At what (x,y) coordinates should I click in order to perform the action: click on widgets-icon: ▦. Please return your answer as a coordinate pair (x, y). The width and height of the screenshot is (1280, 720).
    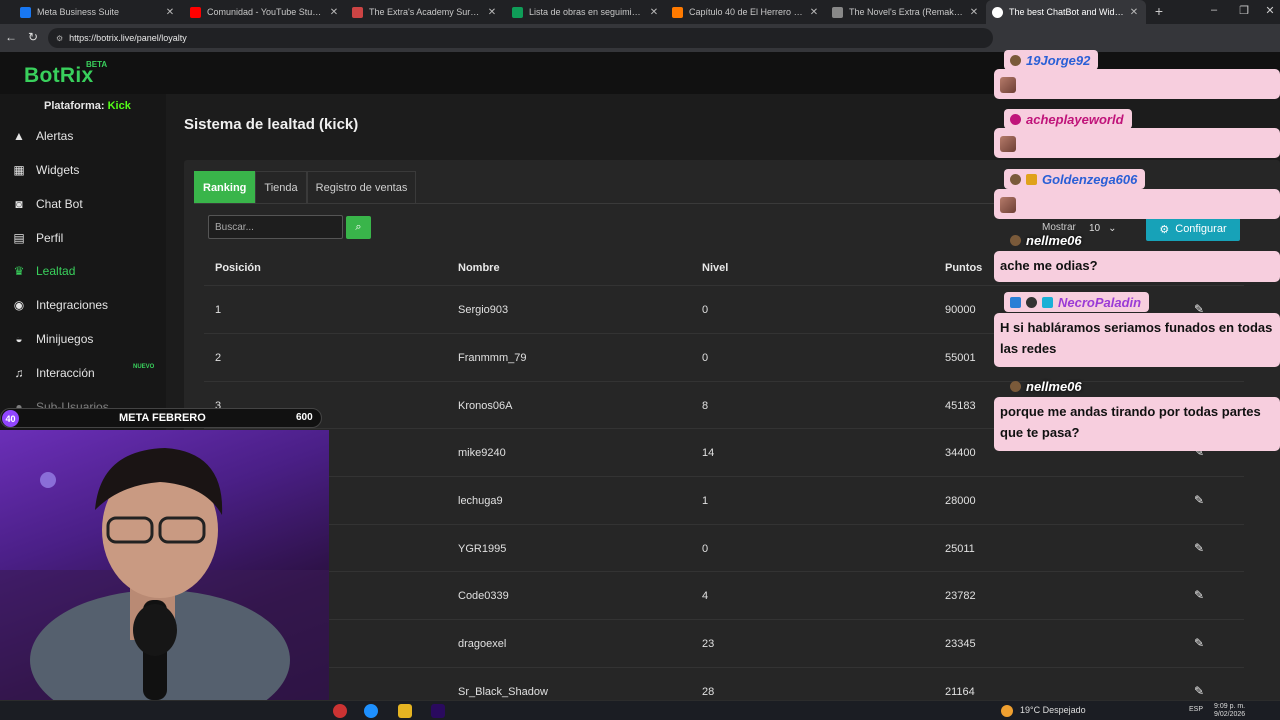
    Looking at the image, I should click on (19, 170).